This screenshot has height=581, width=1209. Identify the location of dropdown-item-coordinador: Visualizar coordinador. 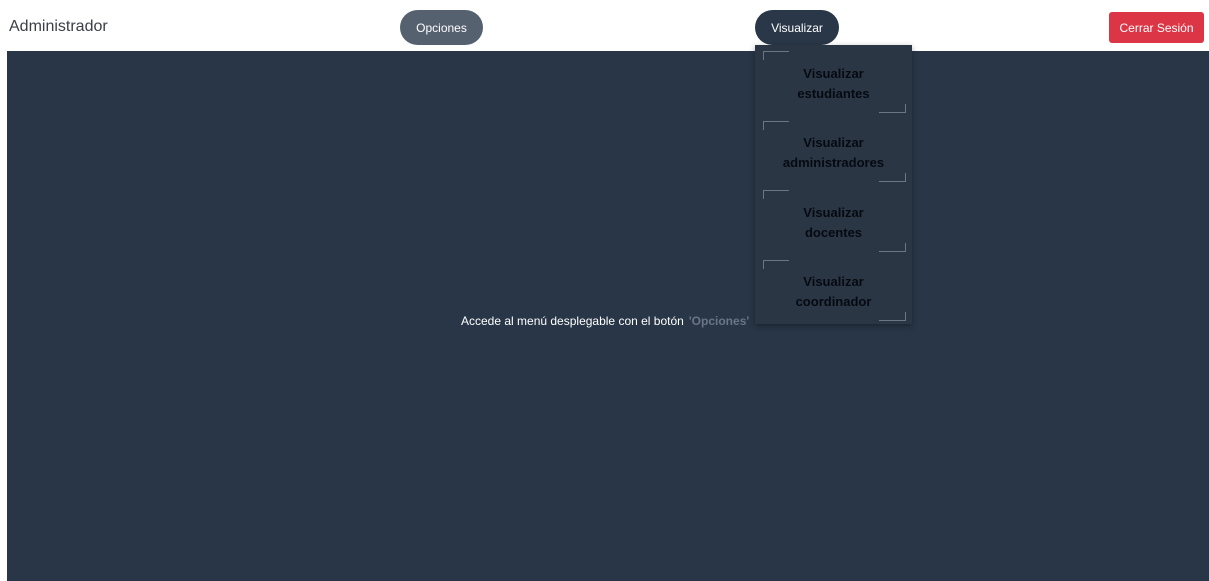
(833, 289).